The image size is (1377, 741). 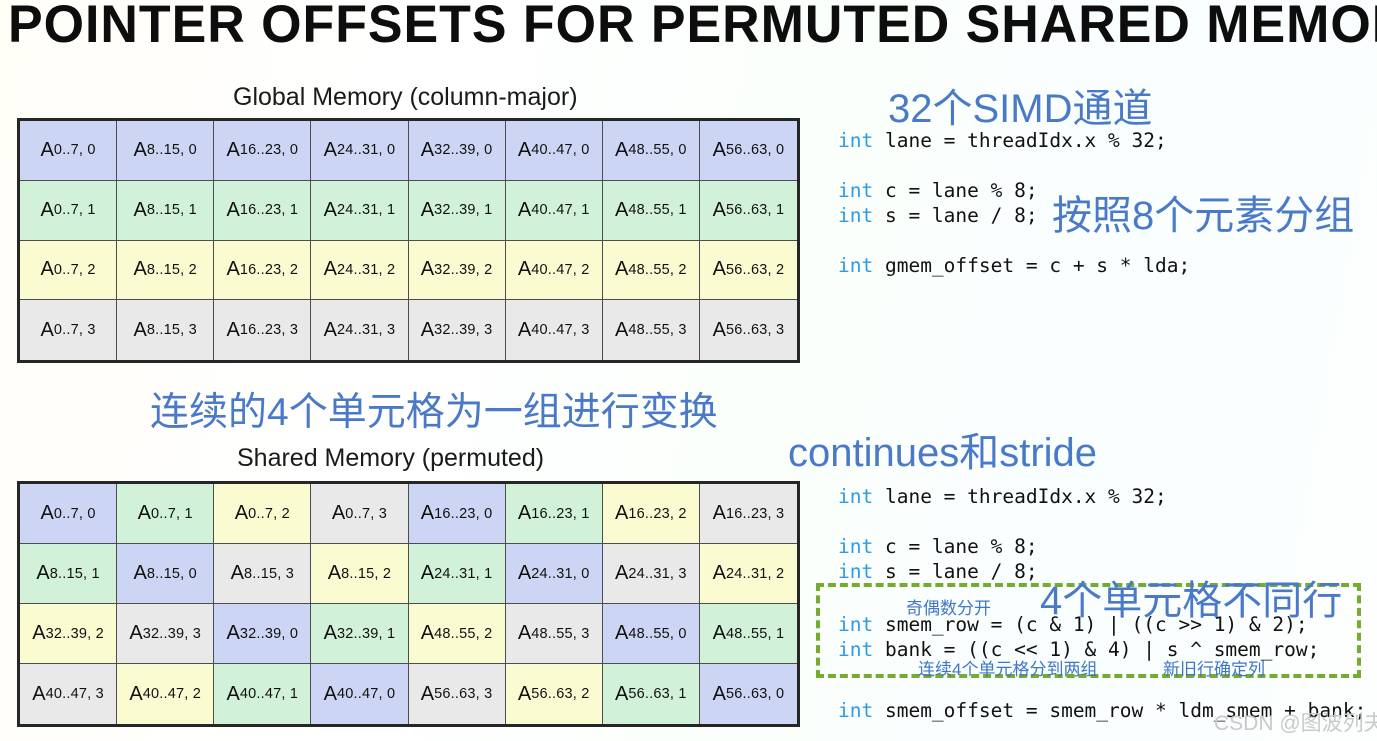 I want to click on cell-subscript: 48..55, 2, so click(x=463, y=633).